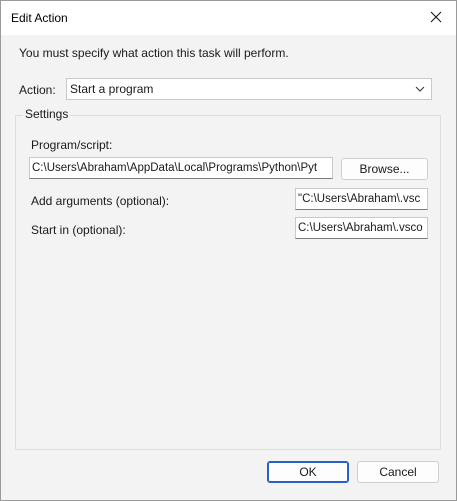 The height and width of the screenshot is (501, 457). I want to click on action-label: Action:, so click(37, 90).